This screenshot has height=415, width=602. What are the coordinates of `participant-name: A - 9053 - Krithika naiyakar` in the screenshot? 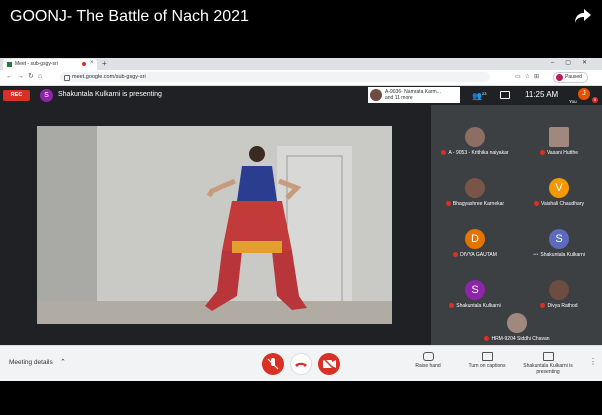 It's located at (478, 153).